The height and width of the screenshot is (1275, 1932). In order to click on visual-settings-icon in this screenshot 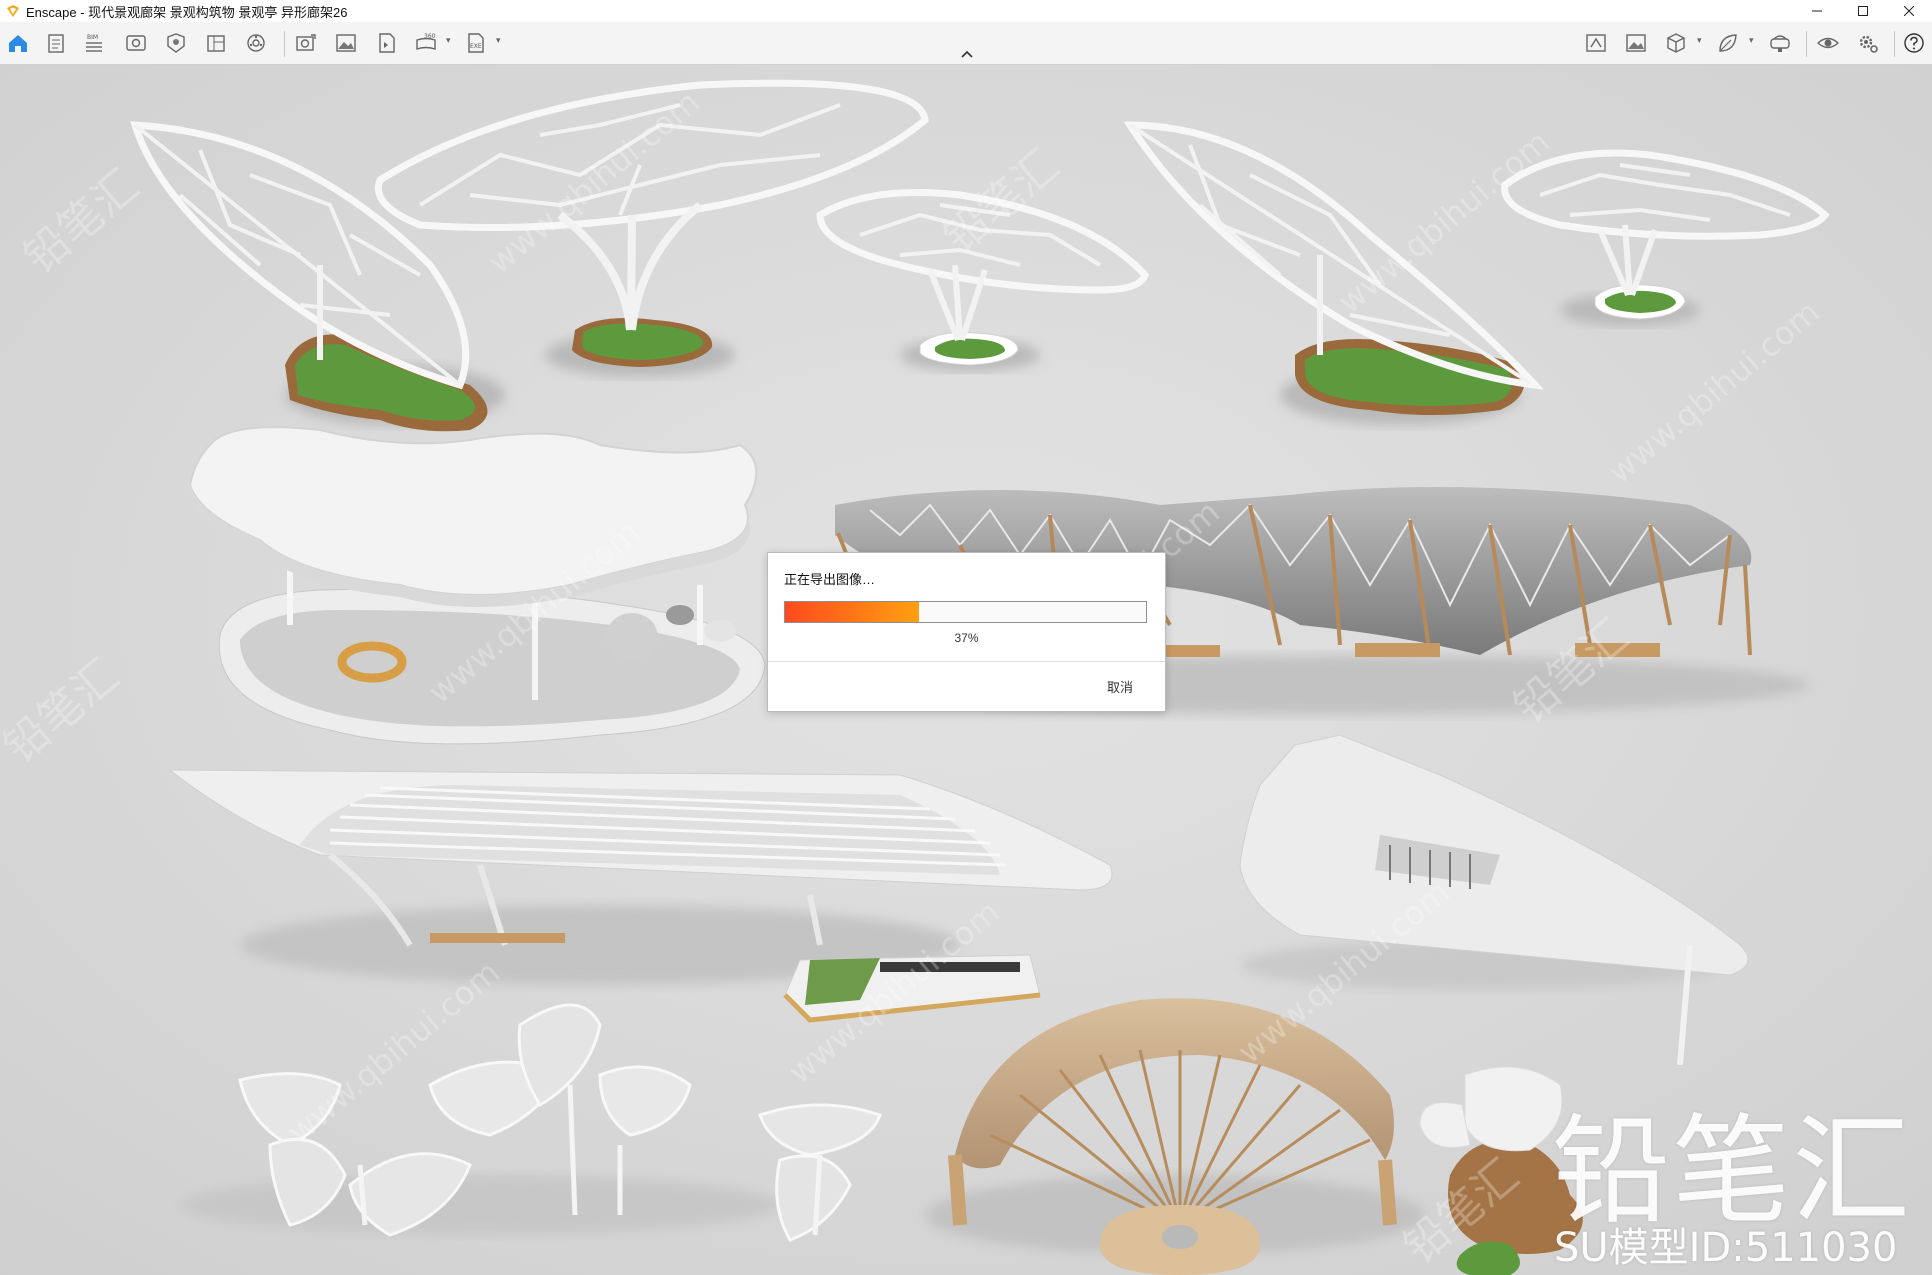, I will do `click(136, 43)`.